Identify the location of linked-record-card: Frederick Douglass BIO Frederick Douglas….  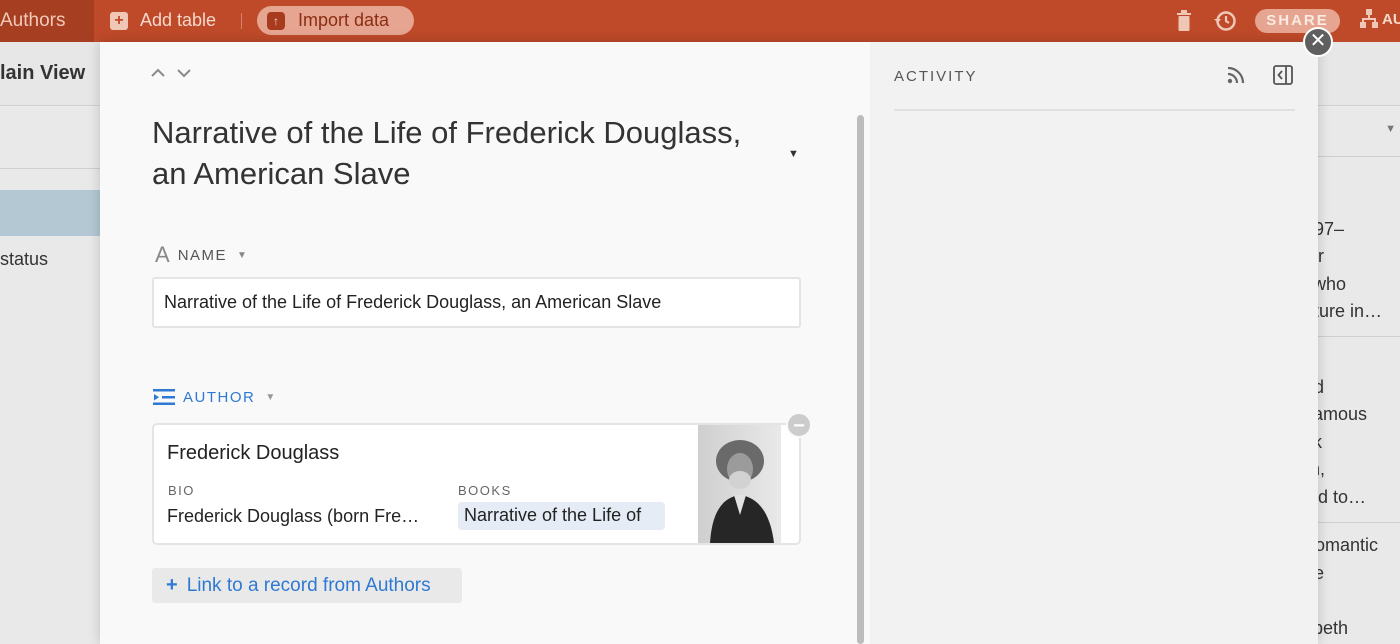
(476, 484).